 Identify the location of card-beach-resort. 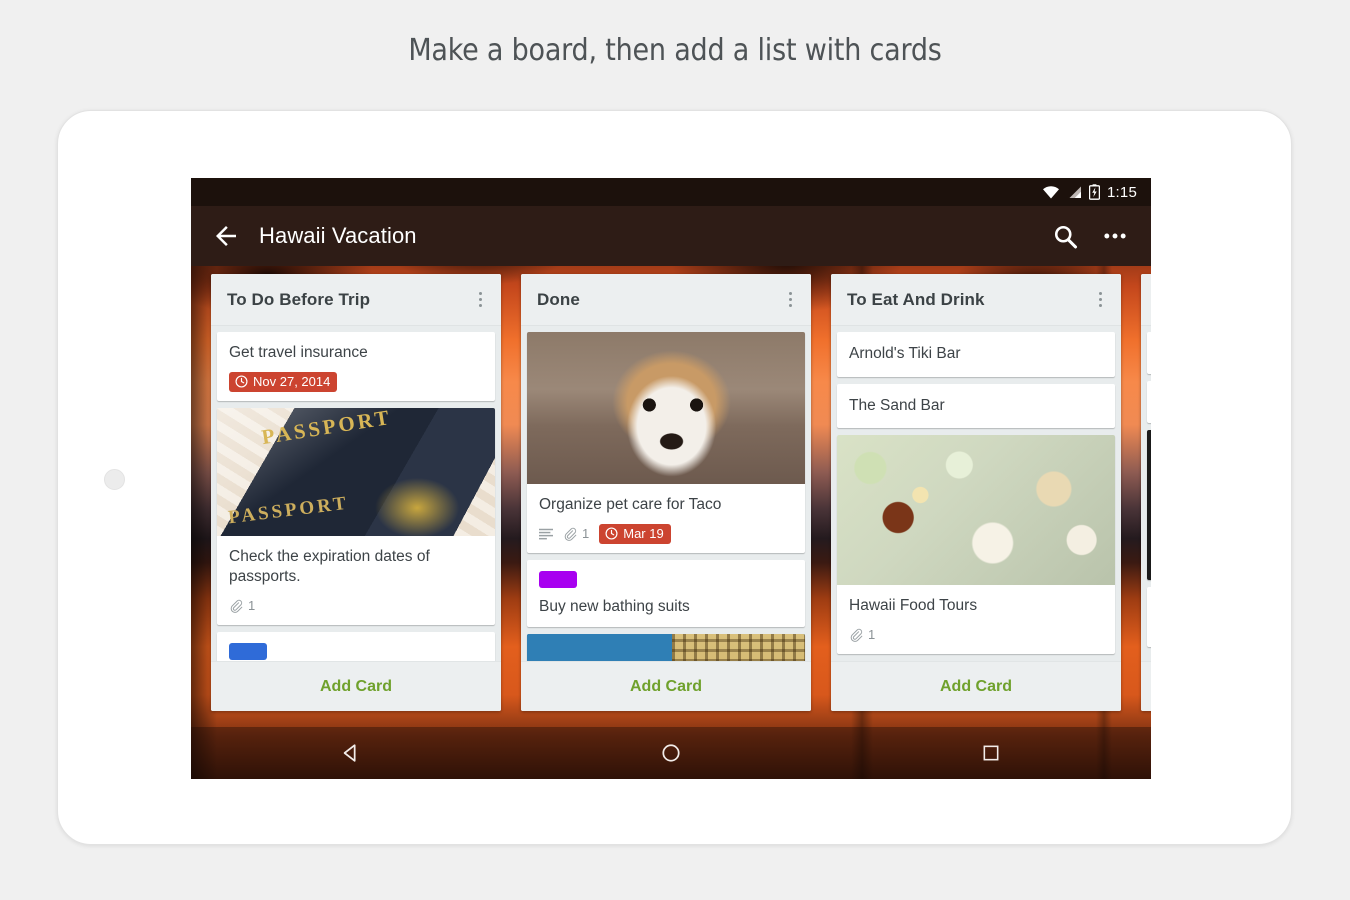
(666, 647).